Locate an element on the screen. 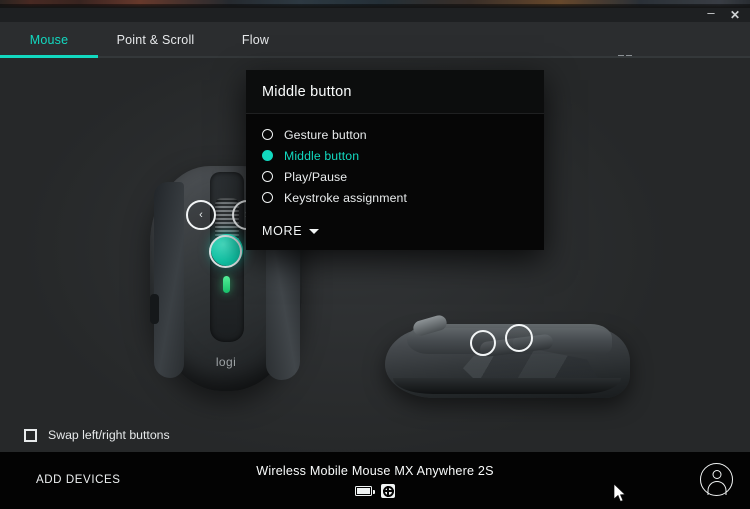 The height and width of the screenshot is (509, 750). panel-title: Middle button is located at coordinates (395, 92).